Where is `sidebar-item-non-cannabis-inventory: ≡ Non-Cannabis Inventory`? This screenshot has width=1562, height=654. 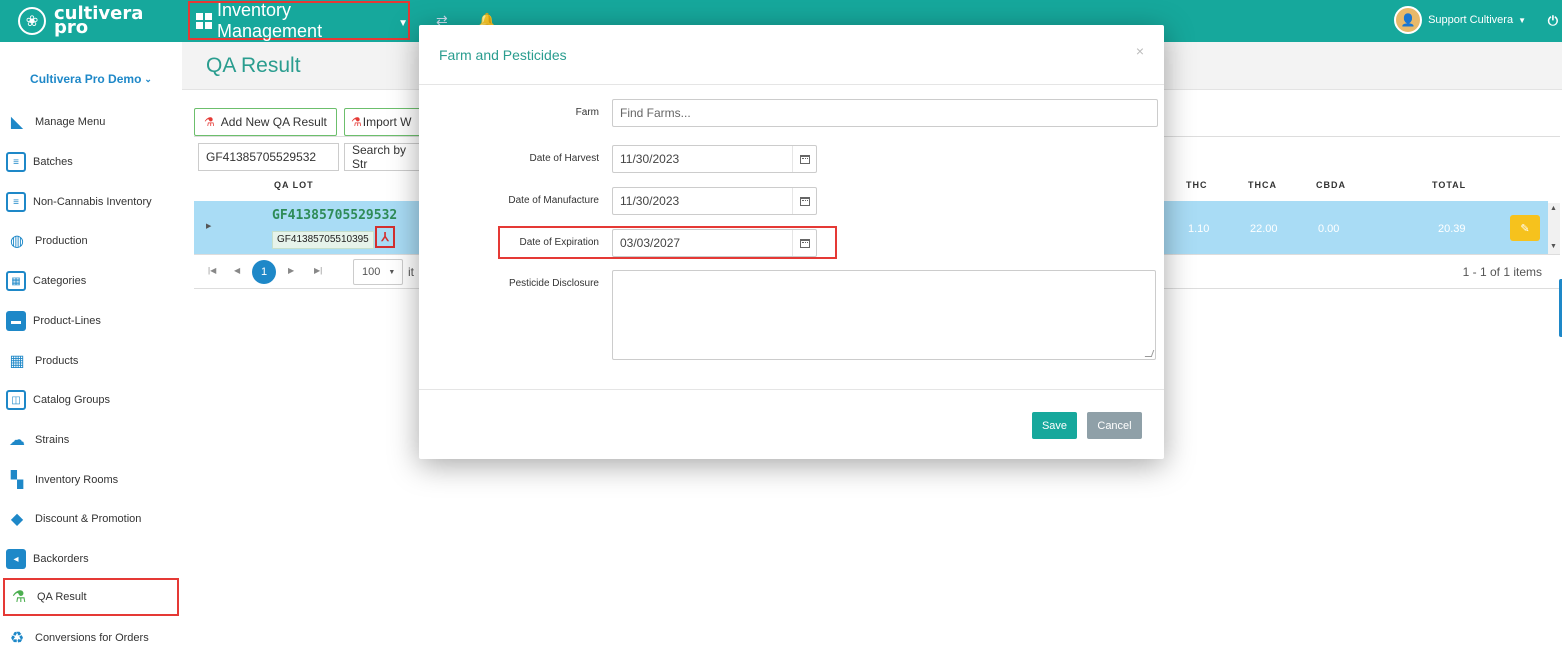
sidebar-item-non-cannabis-inventory: ≡ Non-Cannabis Inventory is located at coordinates (92, 202).